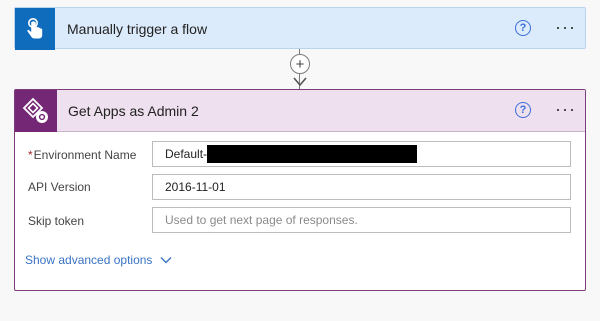  I want to click on skip-token-placeholder: Used to get next page of responses., so click(261, 220).